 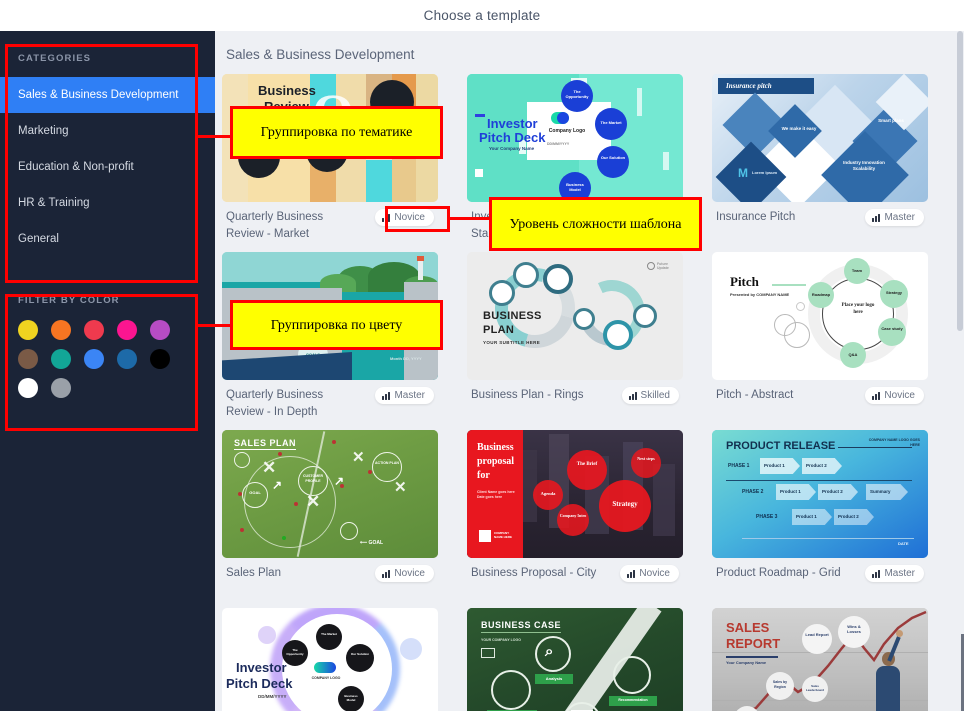 I want to click on decorative-ring, so click(x=349, y=531).